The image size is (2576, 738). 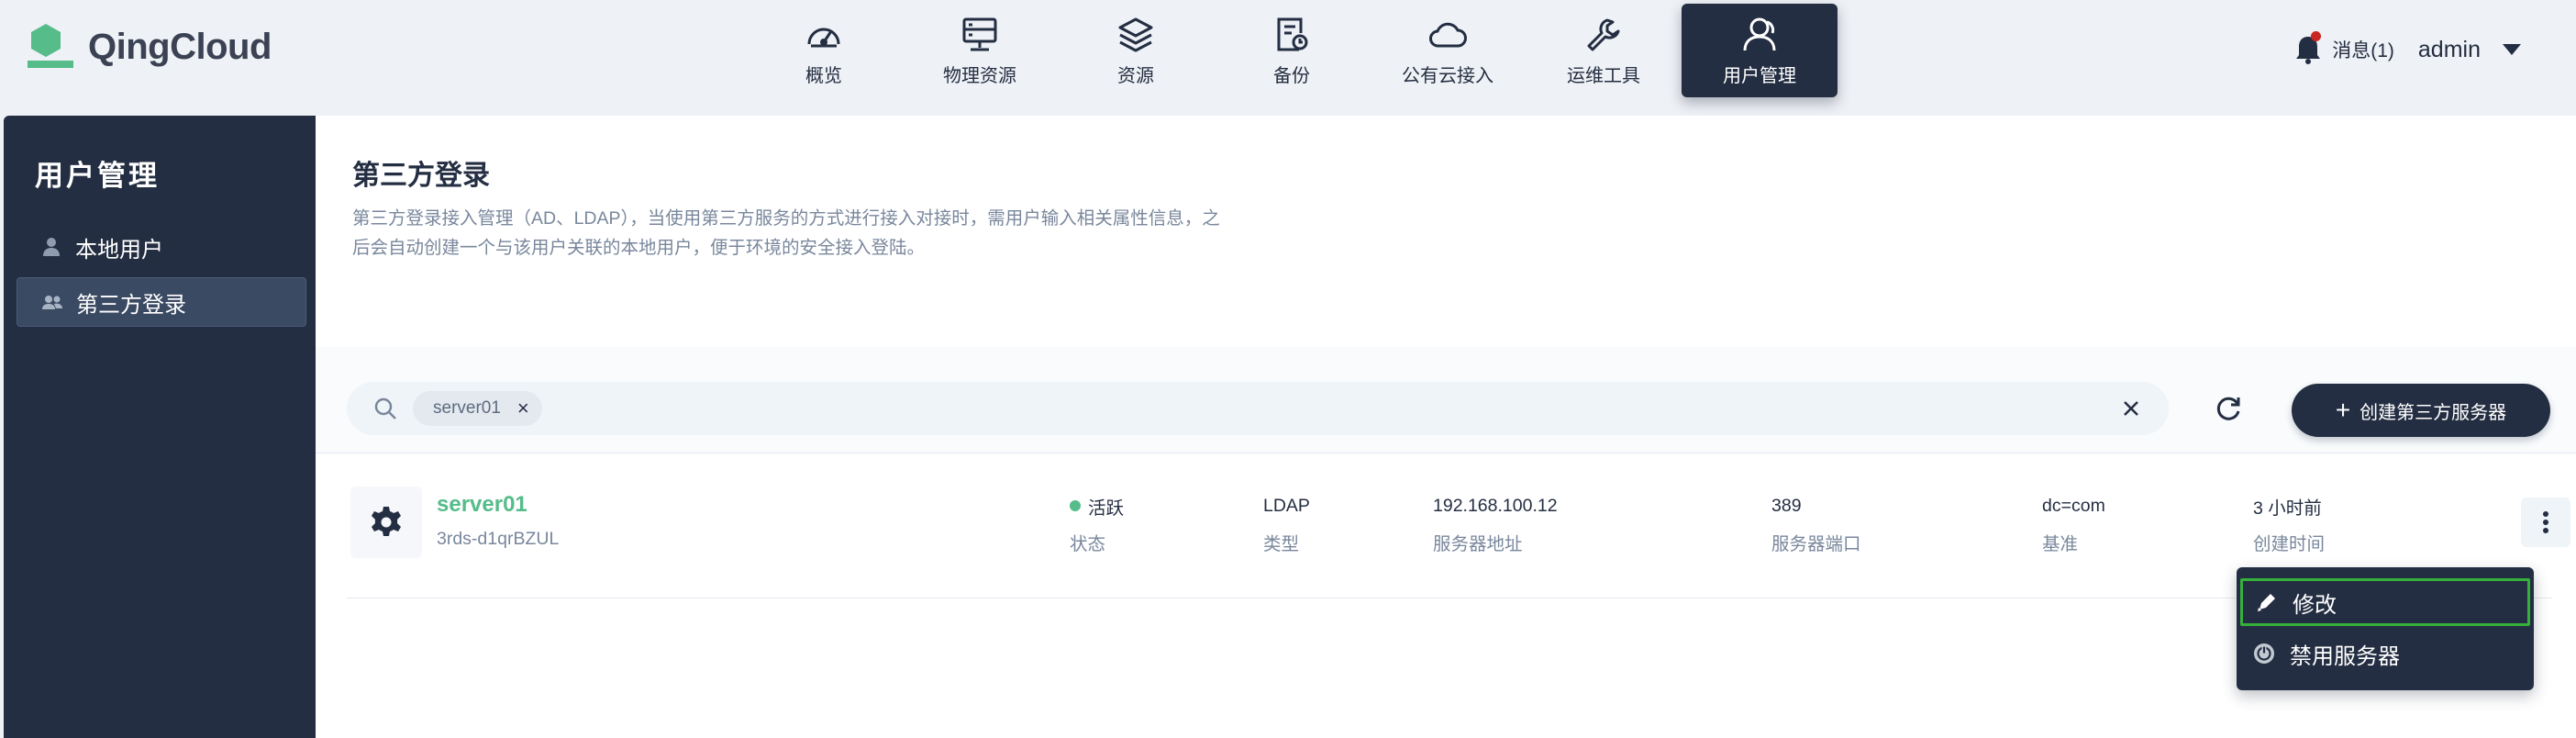 I want to click on filter-tag: server01 ×, so click(x=477, y=408).